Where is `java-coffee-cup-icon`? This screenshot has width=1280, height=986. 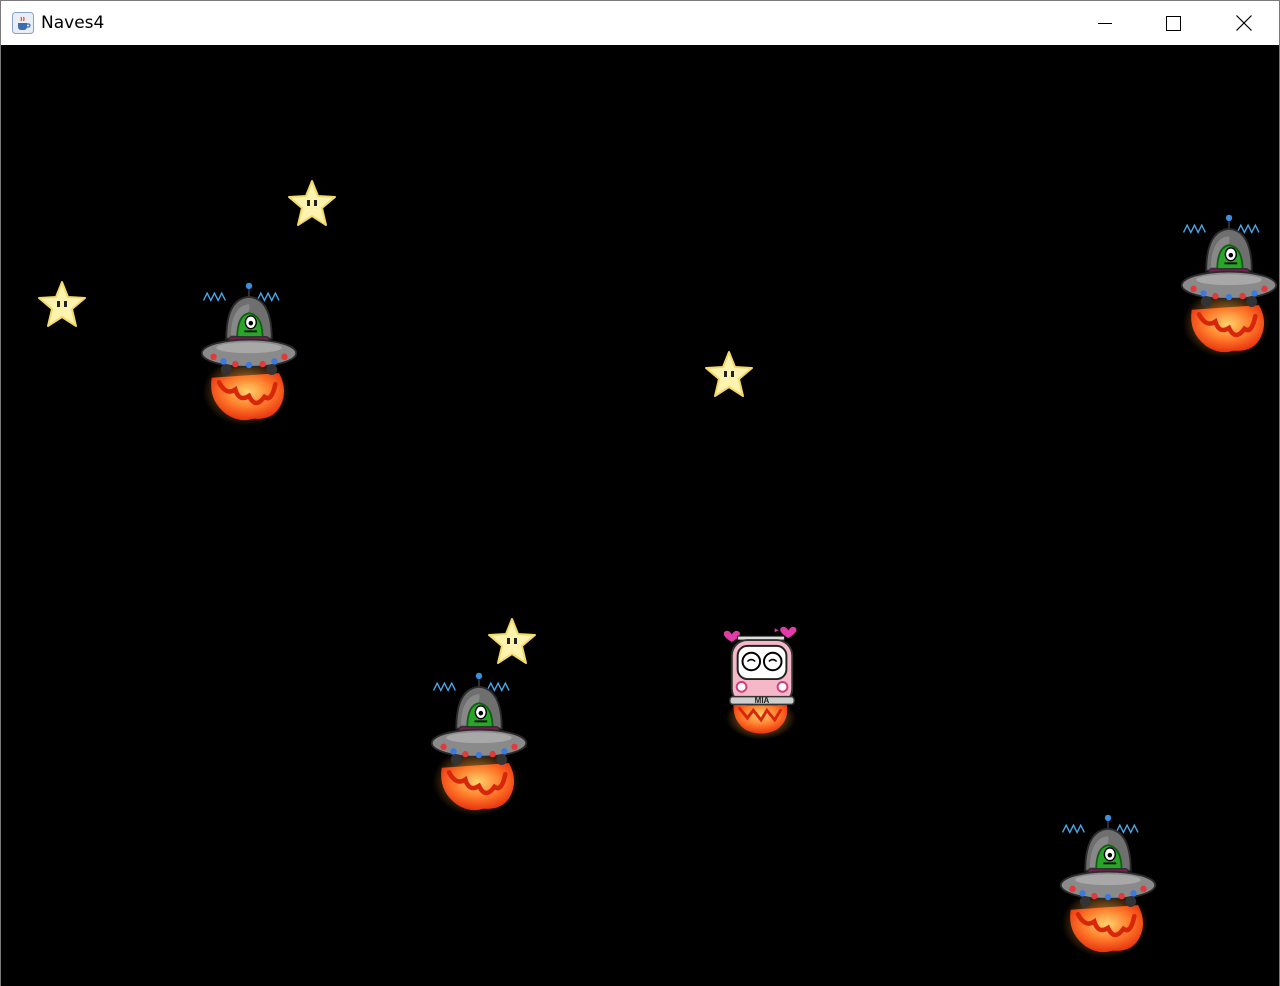
java-coffee-cup-icon is located at coordinates (23, 23).